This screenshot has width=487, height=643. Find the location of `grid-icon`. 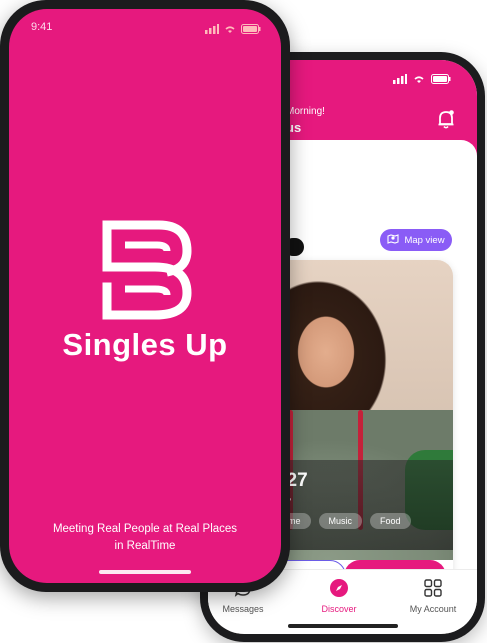

grid-icon is located at coordinates (433, 588).